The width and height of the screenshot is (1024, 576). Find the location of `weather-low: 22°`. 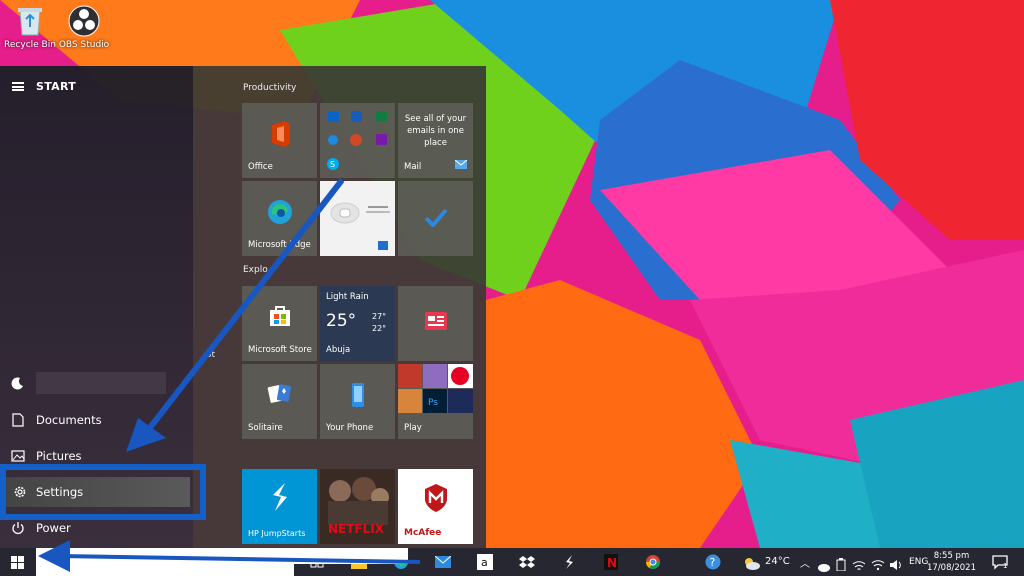

weather-low: 22° is located at coordinates (379, 328).